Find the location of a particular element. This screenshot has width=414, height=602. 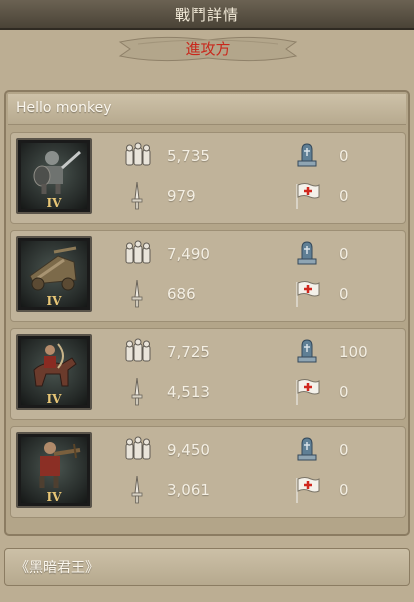

crossbowman-portrait: IV is located at coordinates (54, 470).